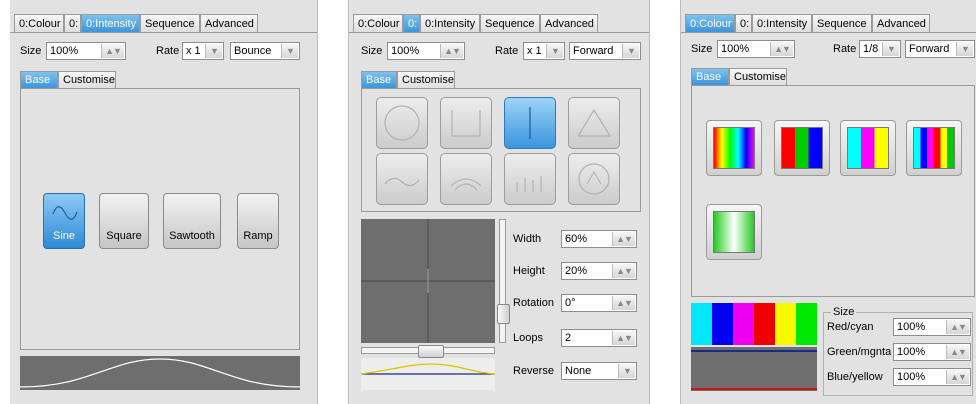 The width and height of the screenshot is (976, 404). I want to click on red-cyan-spinner: 100% ▲▼, so click(932, 327).